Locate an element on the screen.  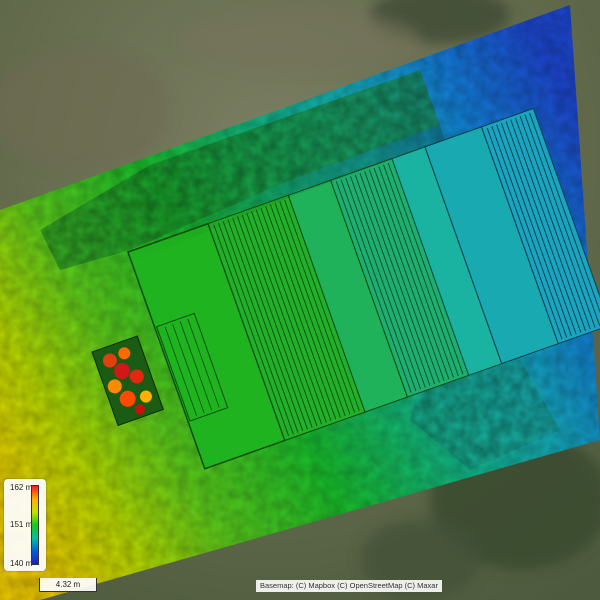
scale-bar: 4.32 m is located at coordinates (68, 585).